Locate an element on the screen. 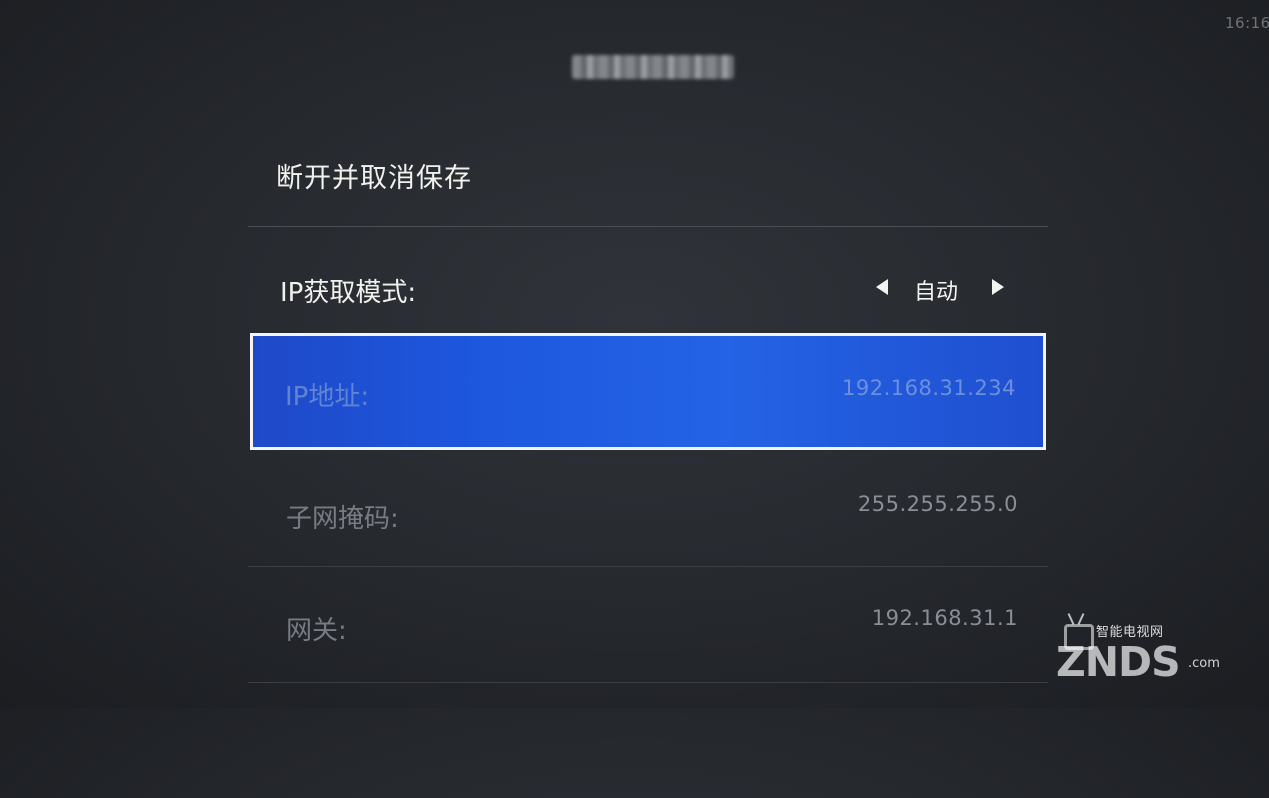  znds-watermark: 智能电视网 ZNDS .com is located at coordinates (1141, 650).